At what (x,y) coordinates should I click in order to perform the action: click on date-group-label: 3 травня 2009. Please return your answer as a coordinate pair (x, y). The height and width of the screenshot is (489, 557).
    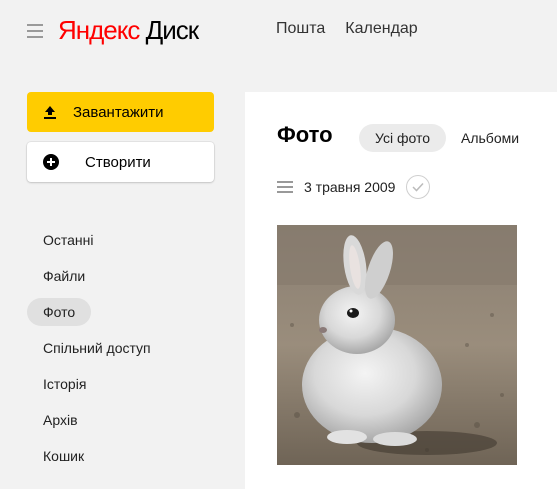
    Looking at the image, I should click on (350, 187).